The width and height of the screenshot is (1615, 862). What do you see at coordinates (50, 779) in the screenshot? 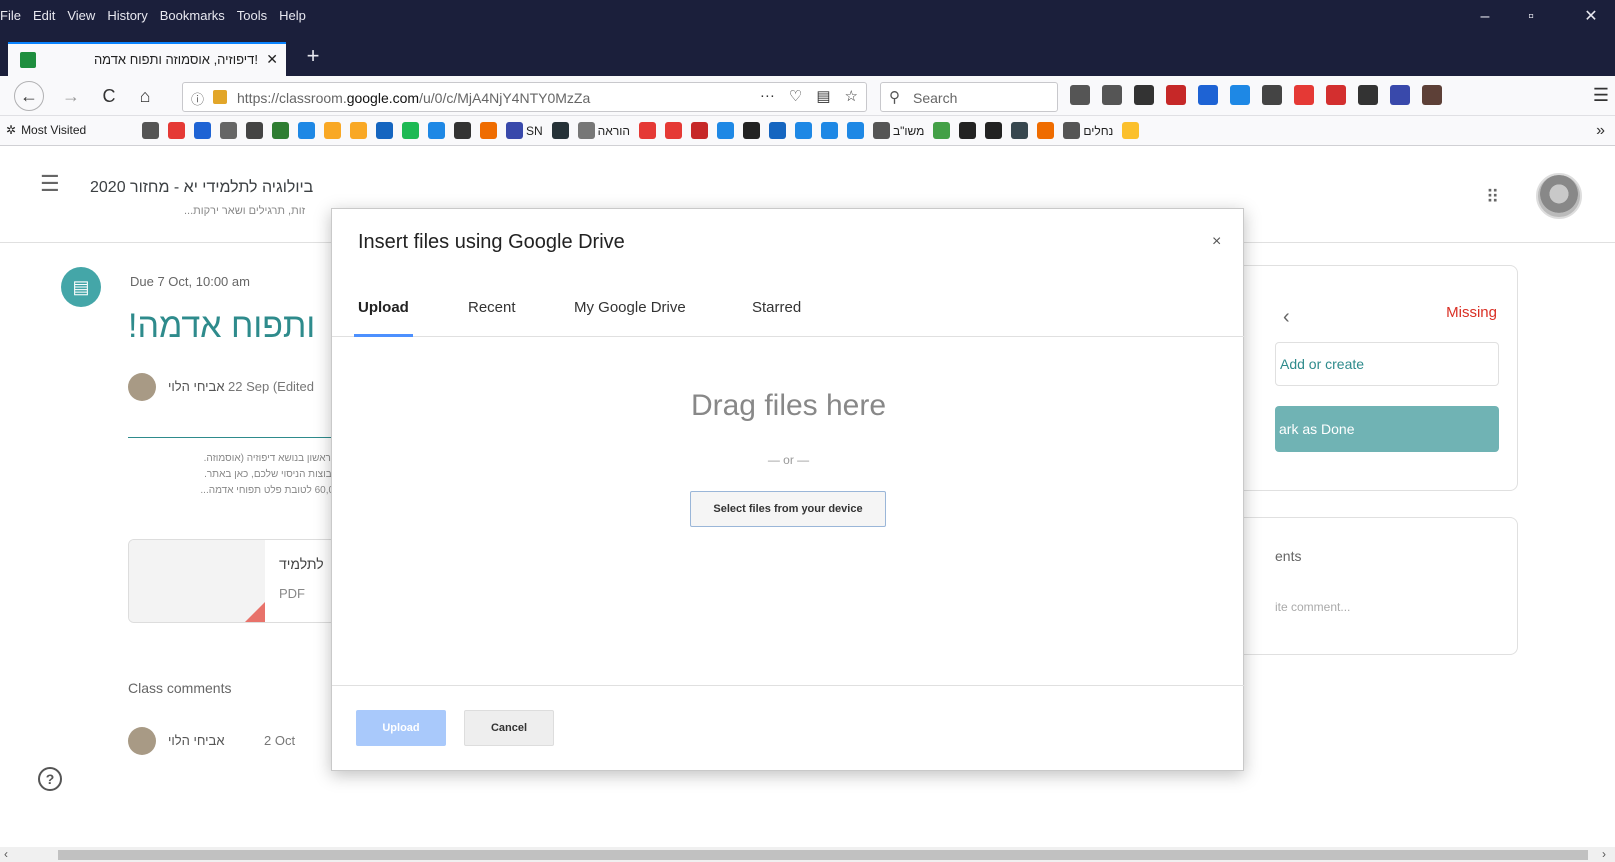
I see `help-icon: ?` at bounding box center [50, 779].